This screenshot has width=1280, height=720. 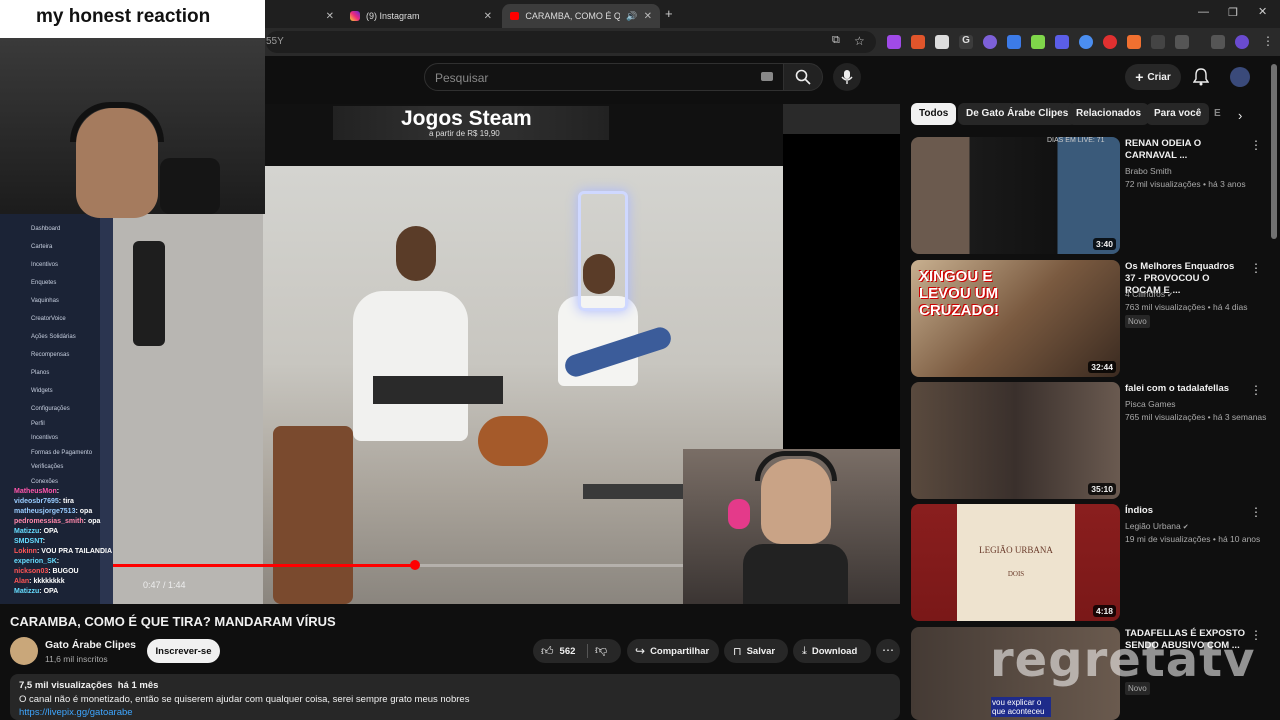 I want to click on new-tab-button: +, so click(x=669, y=13).